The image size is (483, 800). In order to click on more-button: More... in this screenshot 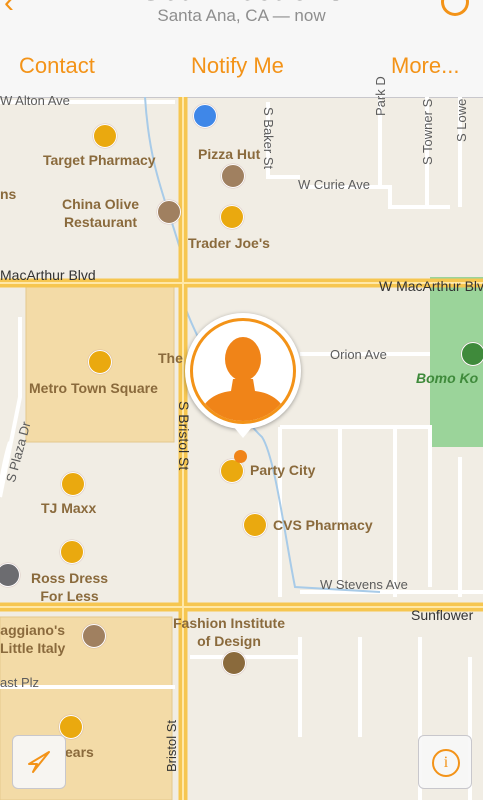, I will do `click(425, 66)`.